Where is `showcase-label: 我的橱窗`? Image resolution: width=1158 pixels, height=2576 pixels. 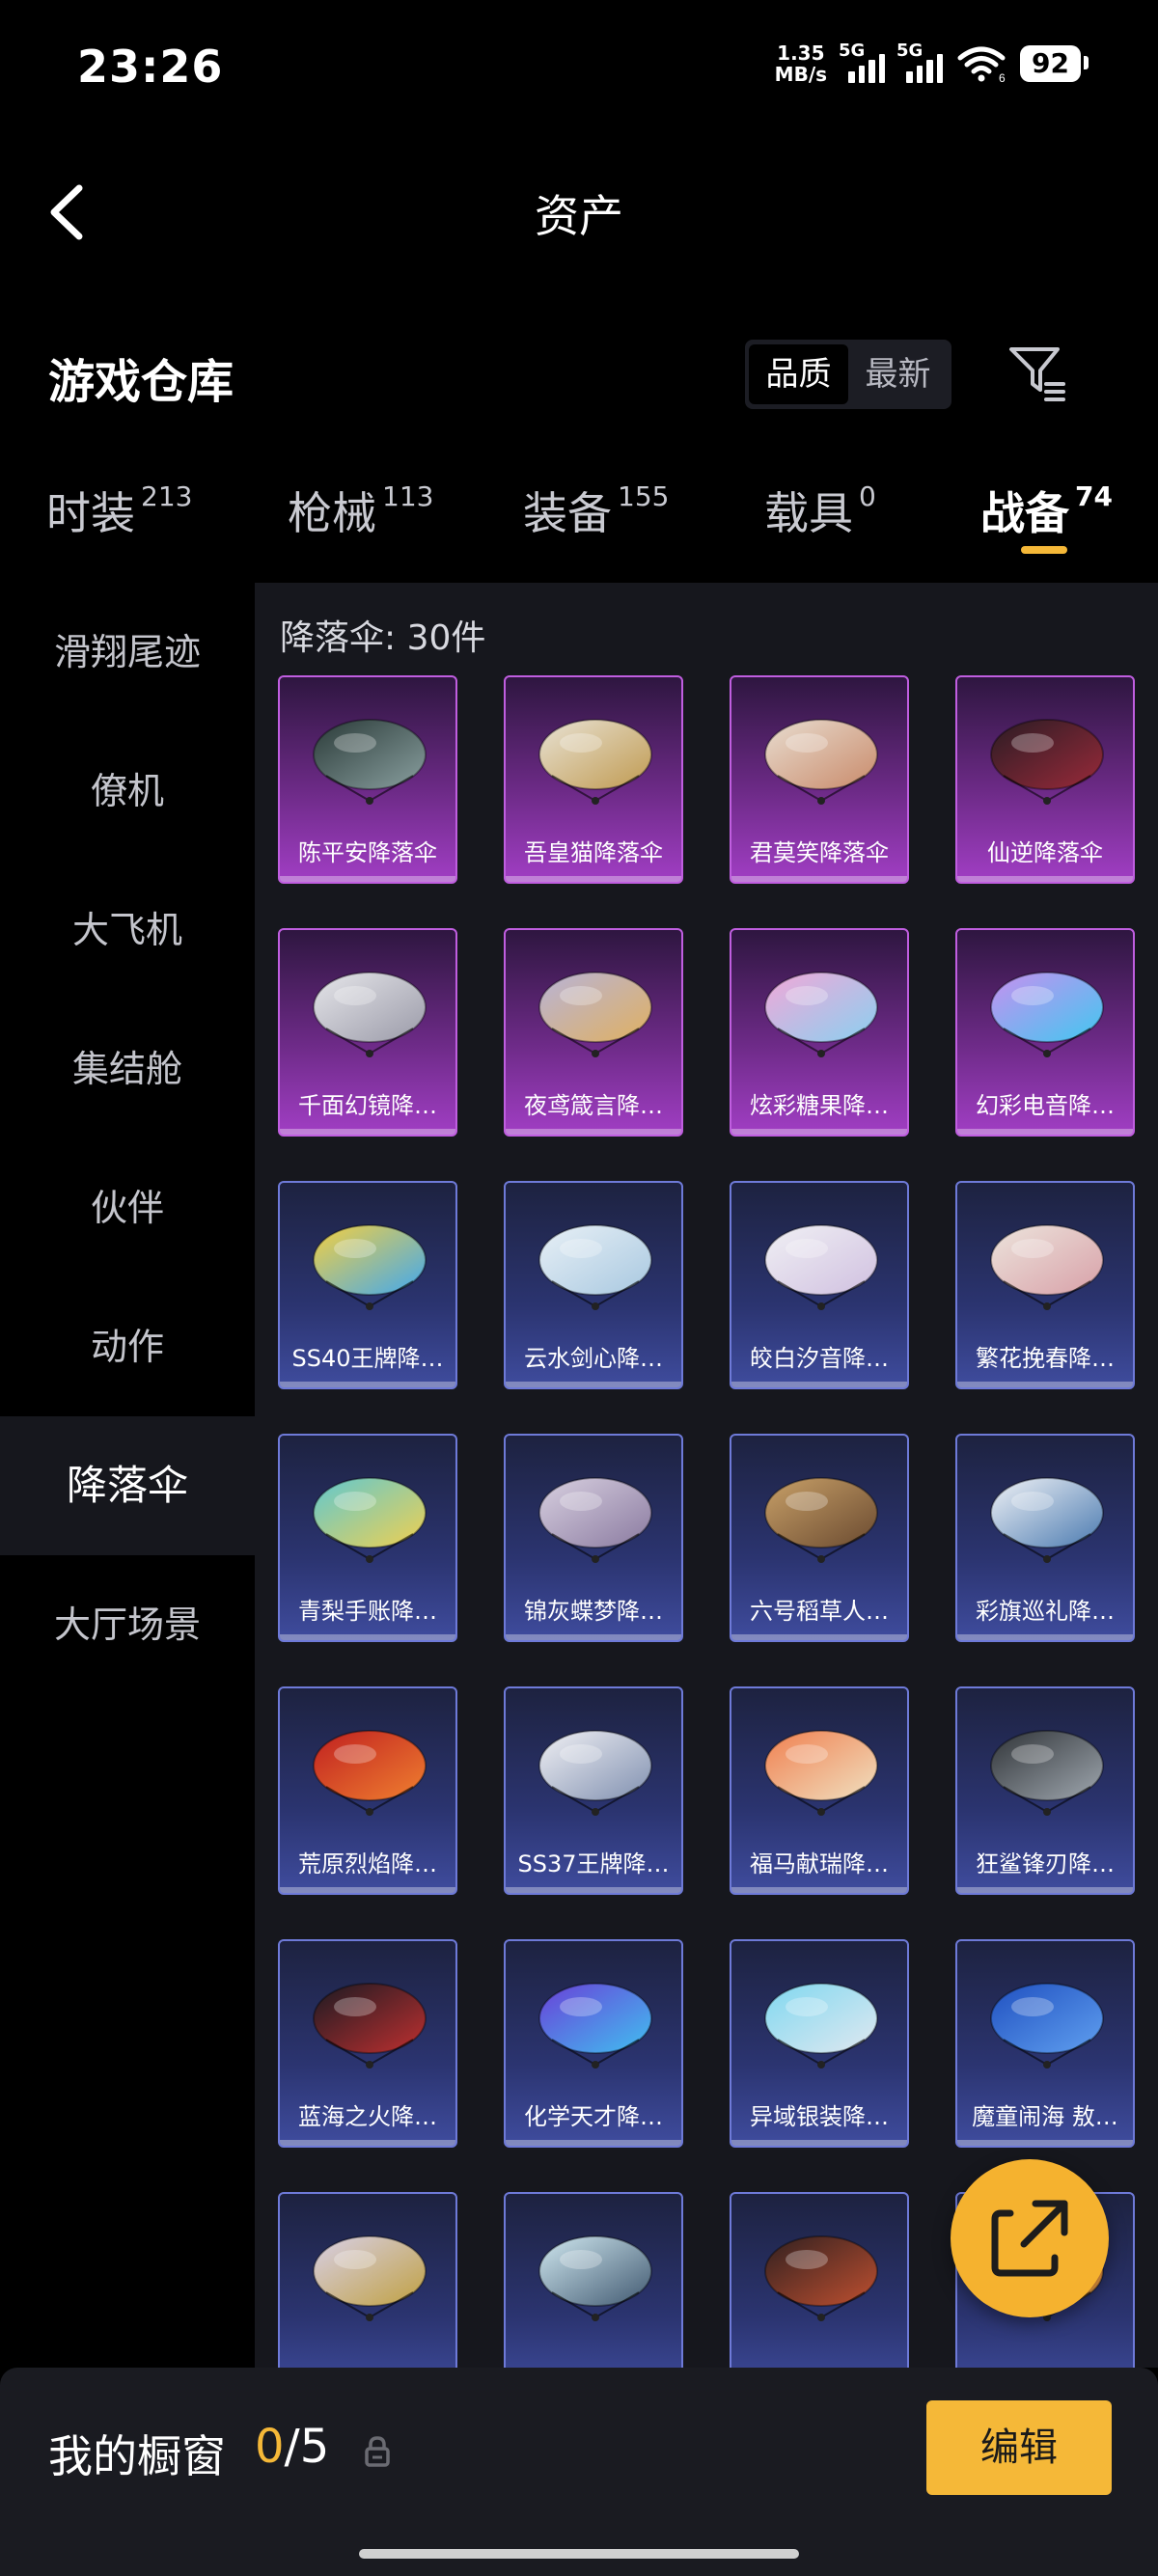
showcase-label: 我的橱窗 is located at coordinates (137, 2456).